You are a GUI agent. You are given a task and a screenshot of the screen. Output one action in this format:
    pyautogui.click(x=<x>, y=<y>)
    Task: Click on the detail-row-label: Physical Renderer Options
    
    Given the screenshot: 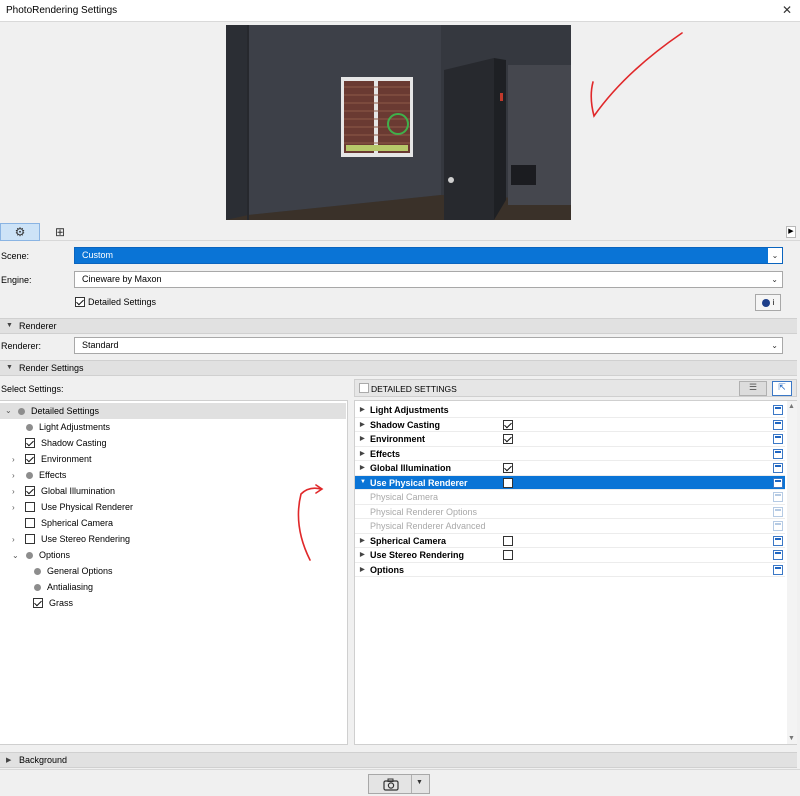 What is the action you would take?
    pyautogui.click(x=424, y=511)
    